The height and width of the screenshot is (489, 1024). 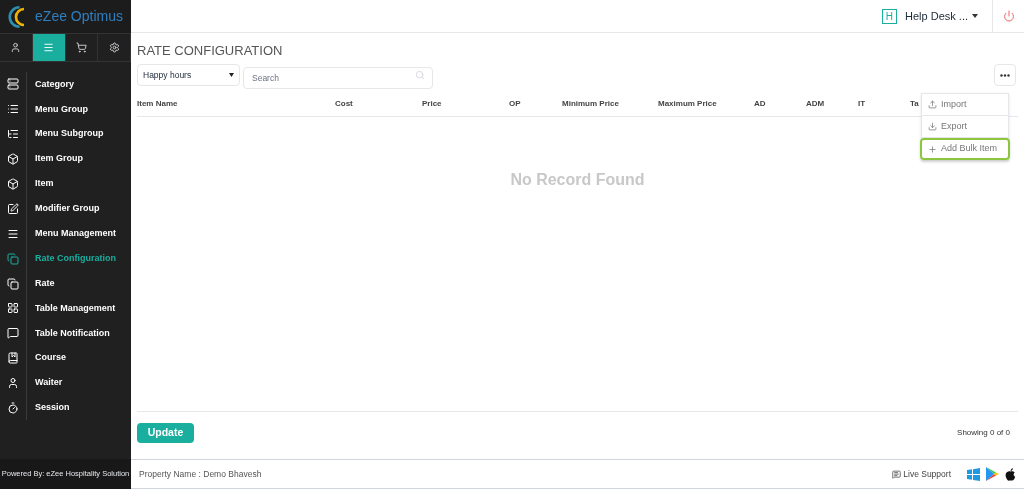 I want to click on sidebar-tab, so click(x=49, y=47).